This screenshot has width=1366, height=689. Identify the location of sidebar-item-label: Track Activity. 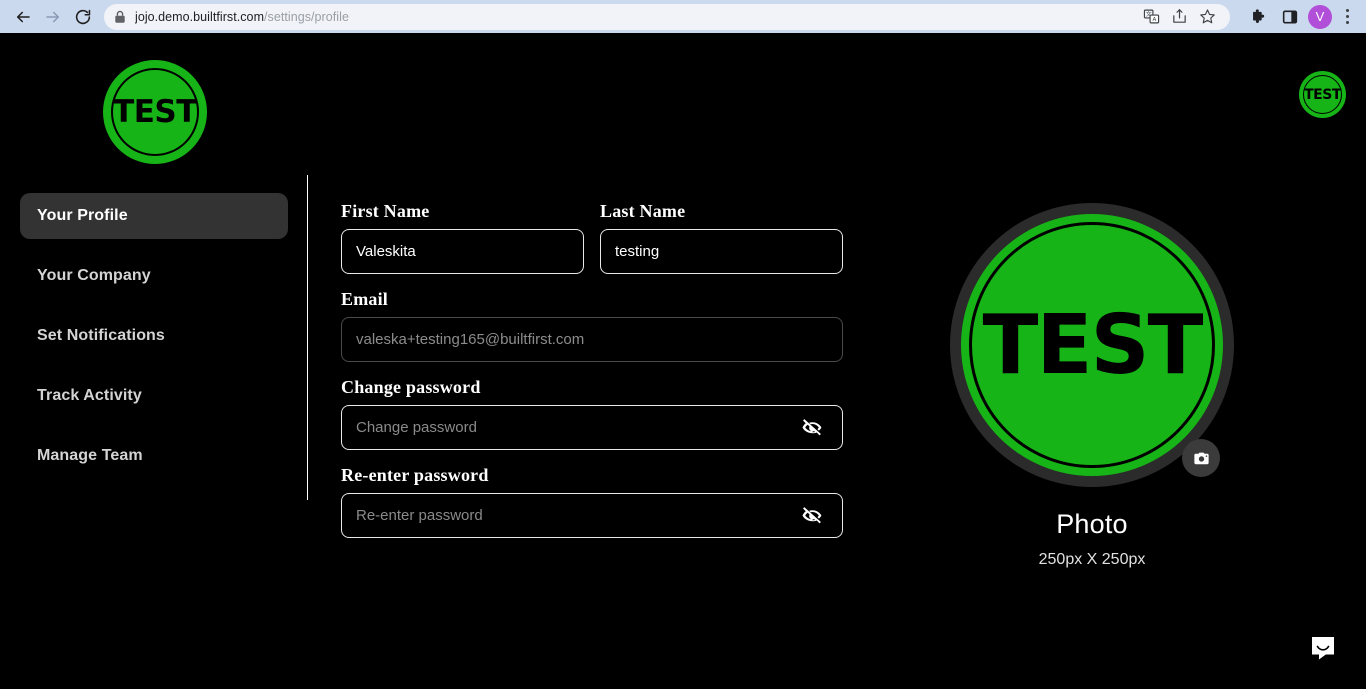
(89, 395).